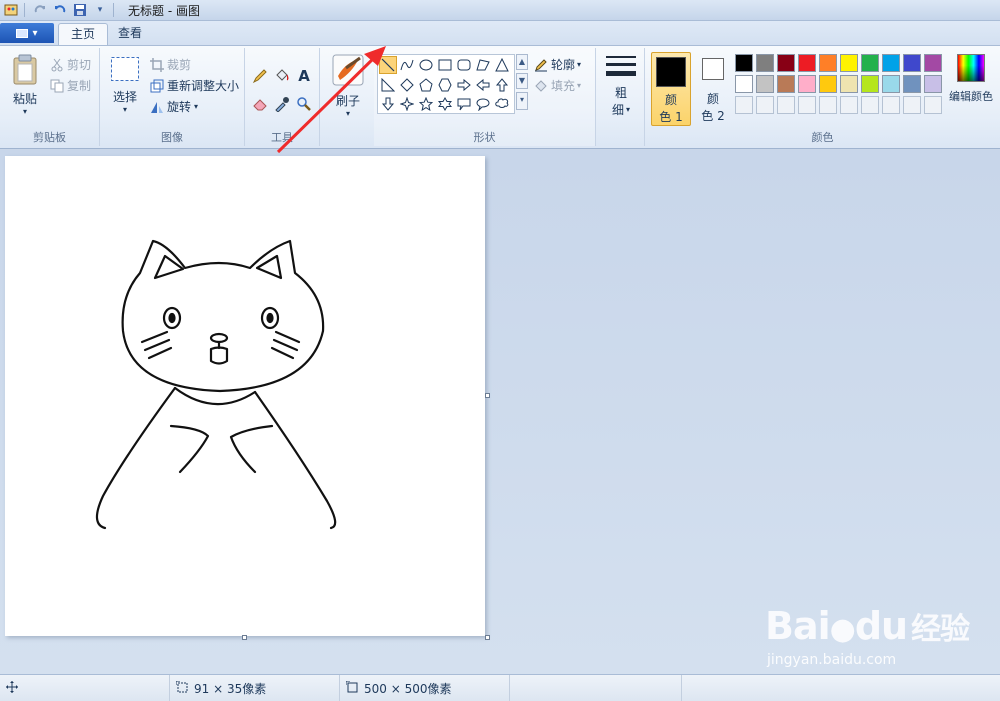  What do you see at coordinates (60, 10) in the screenshot?
I see `undo-icon` at bounding box center [60, 10].